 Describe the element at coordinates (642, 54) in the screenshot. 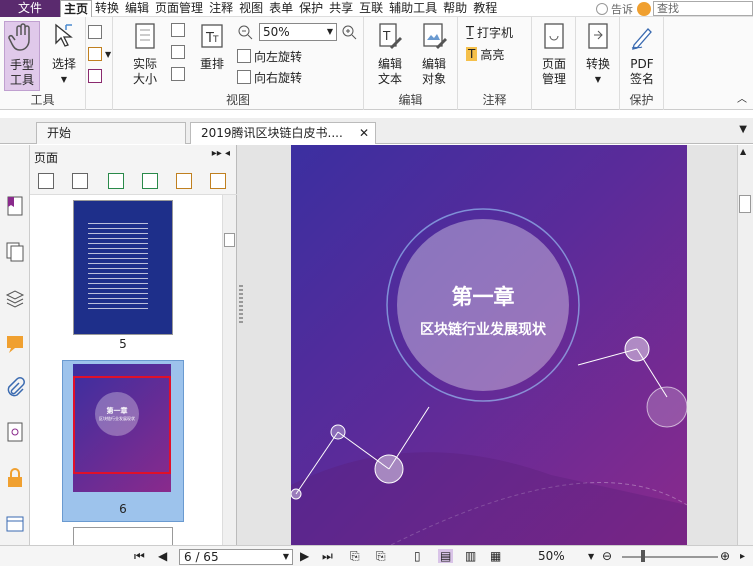

I see `pdf-sign-button: PDF 签名` at that location.